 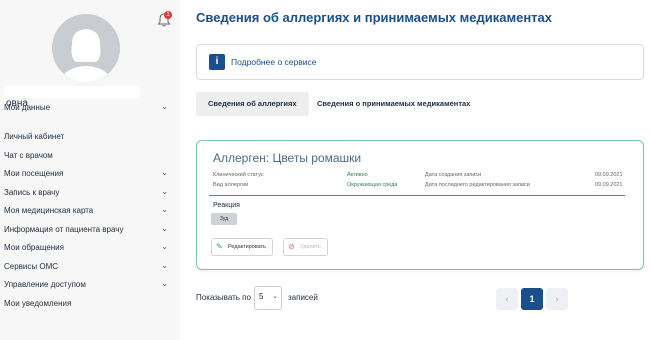 I want to click on sidebar-item-access-management: Управление доступом ⌄, so click(x=87, y=284).